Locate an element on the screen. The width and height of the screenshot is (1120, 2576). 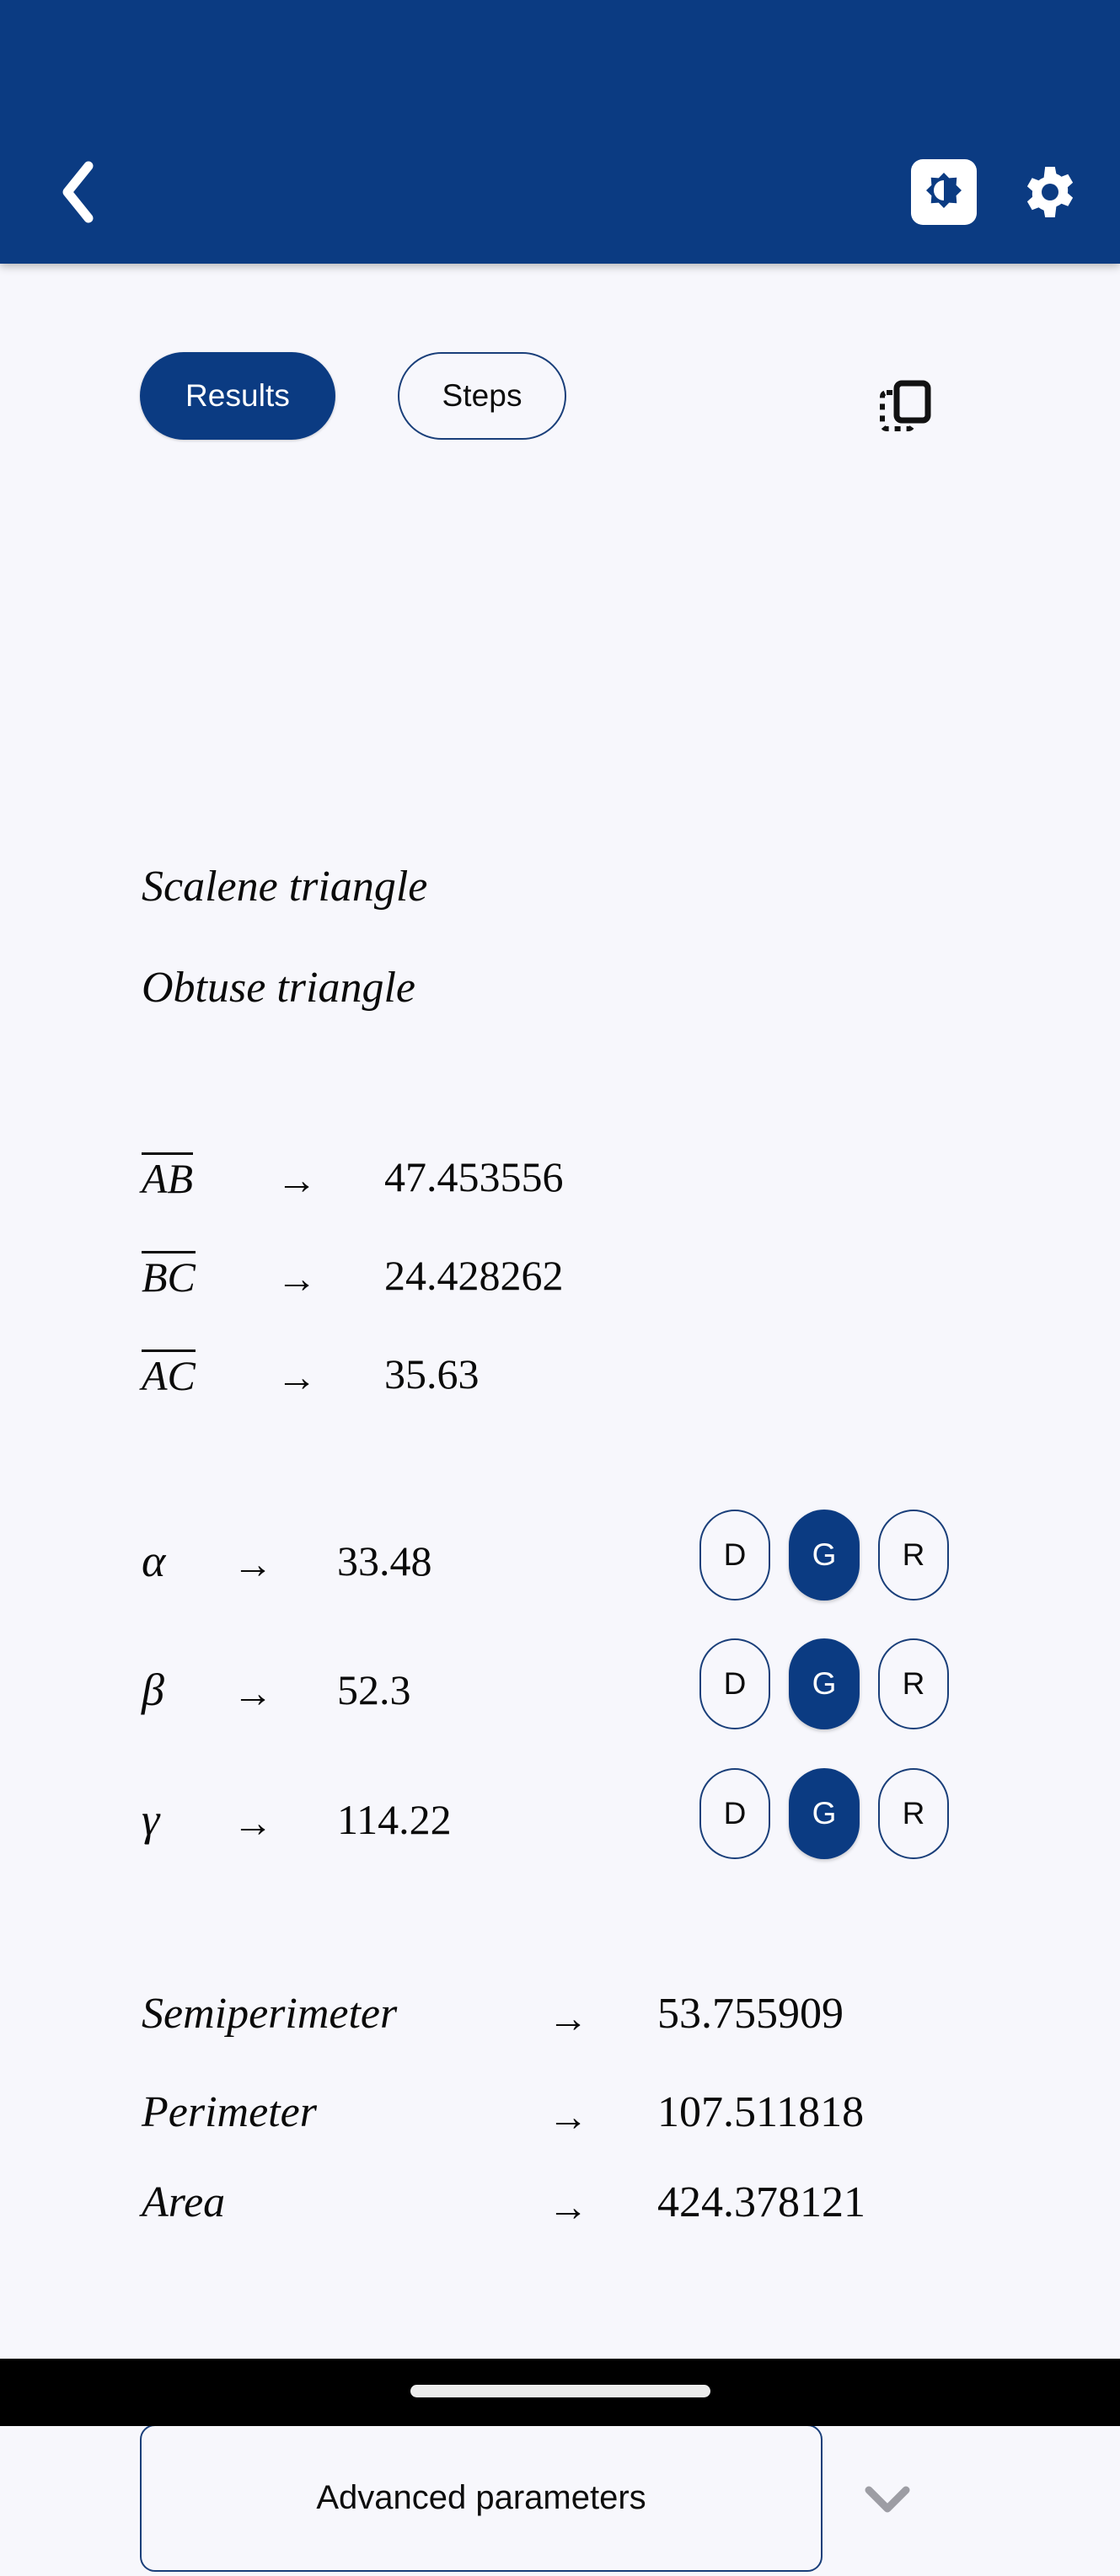
metric-row: Area → 424.378121 is located at coordinates (560, 2227).